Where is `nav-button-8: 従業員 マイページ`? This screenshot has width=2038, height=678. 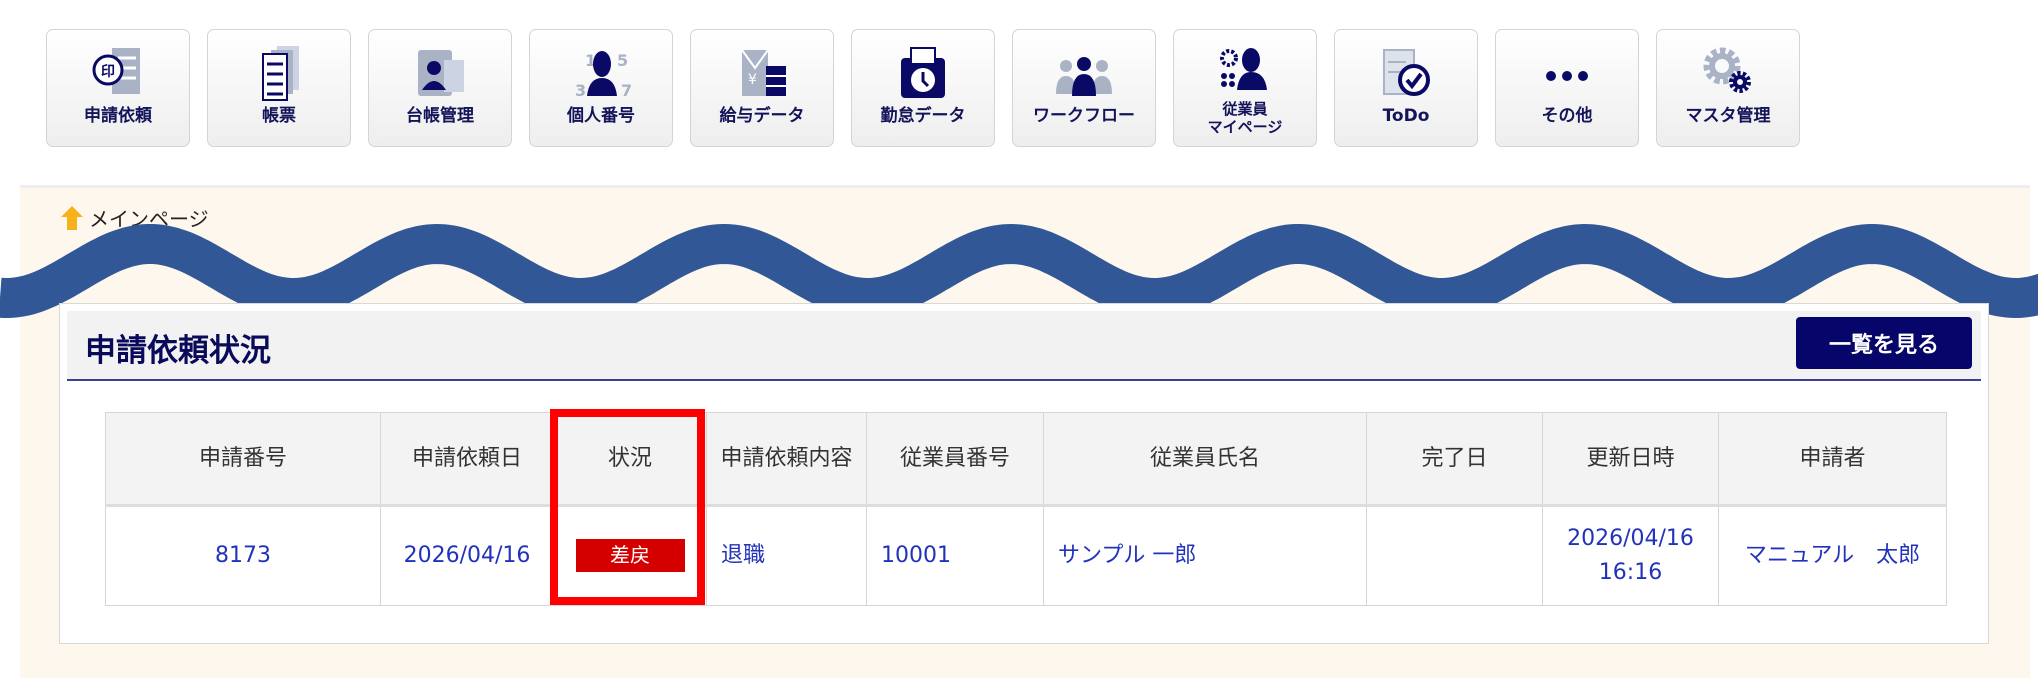 nav-button-8: 従業員 マイページ is located at coordinates (1245, 88).